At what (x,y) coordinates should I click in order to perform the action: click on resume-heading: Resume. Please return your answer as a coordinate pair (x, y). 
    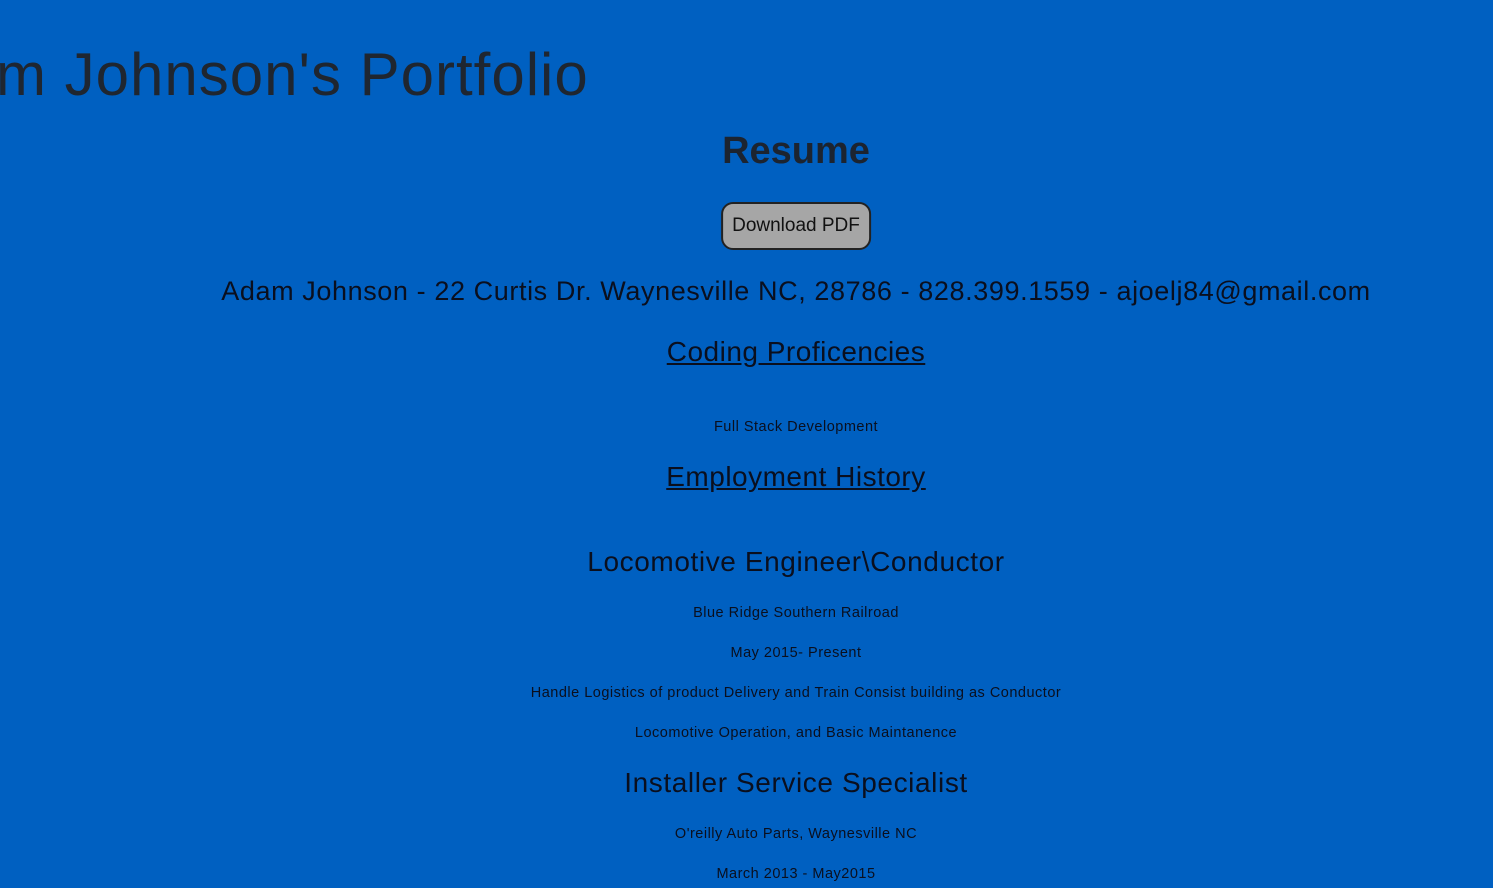
    Looking at the image, I should click on (796, 151).